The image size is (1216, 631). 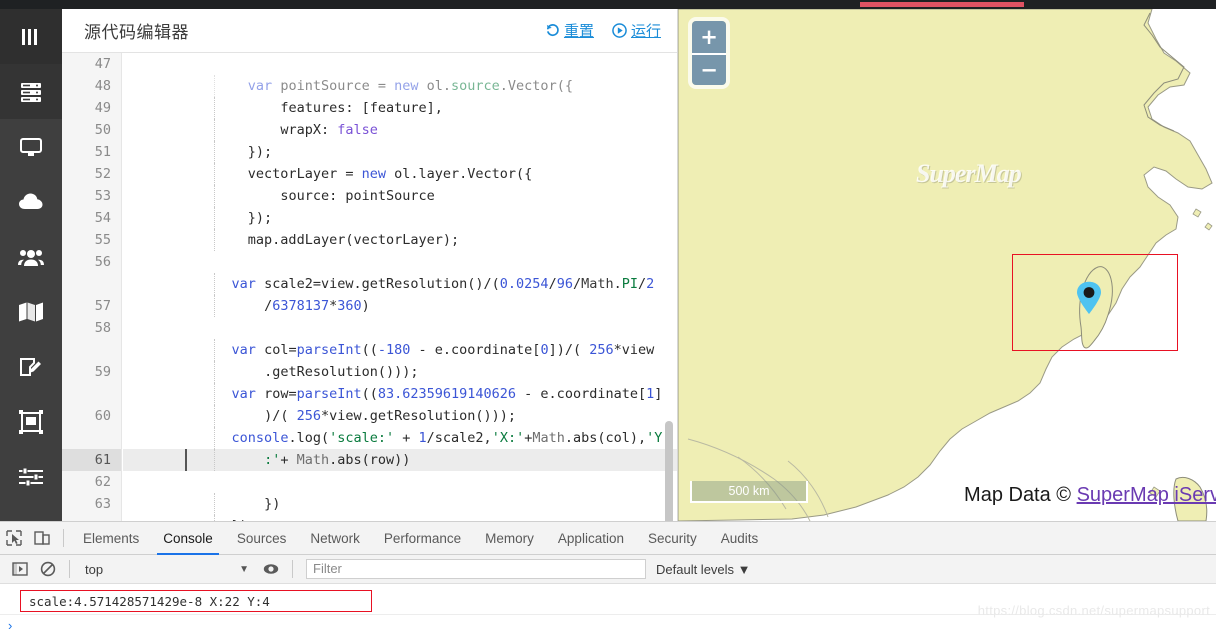 I want to click on users-icon, so click(x=31, y=257).